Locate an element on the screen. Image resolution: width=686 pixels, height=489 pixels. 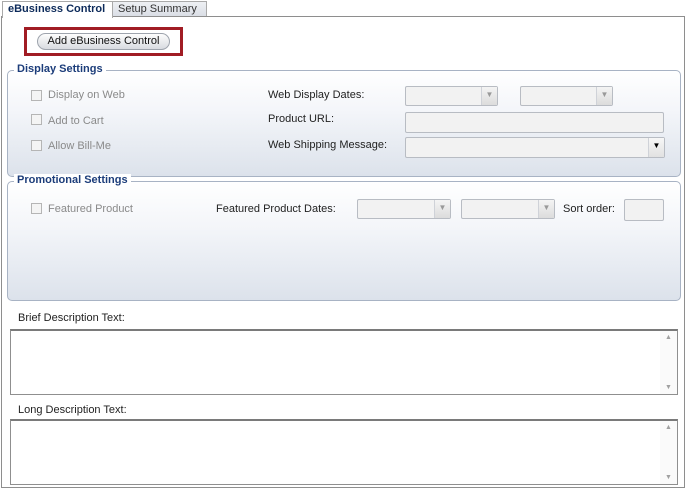
brief-description-label: Brief Description Text: is located at coordinates (71, 318).